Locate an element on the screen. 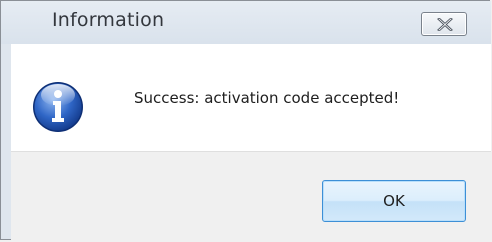 The width and height of the screenshot is (492, 242). ok-button: OK is located at coordinates (394, 201).